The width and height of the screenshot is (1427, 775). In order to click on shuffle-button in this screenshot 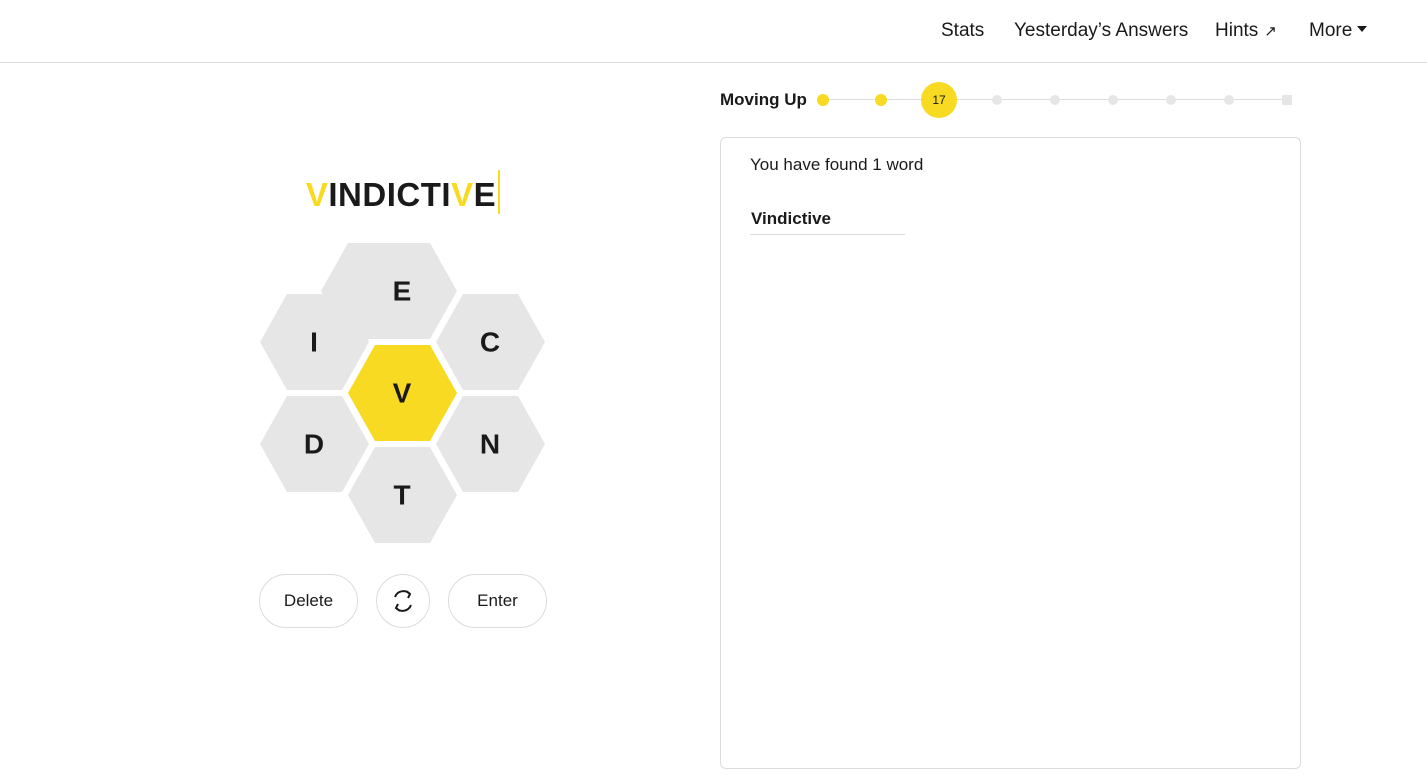, I will do `click(403, 601)`.